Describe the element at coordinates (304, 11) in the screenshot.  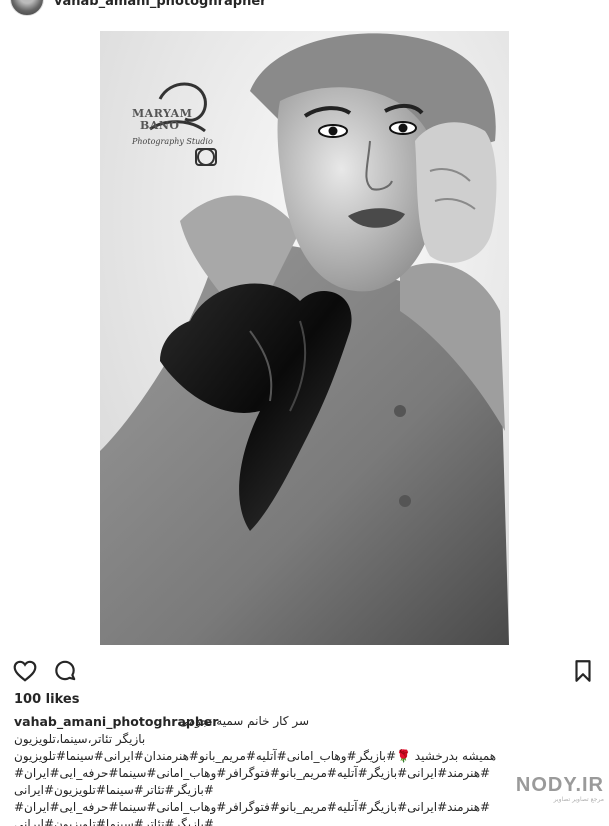
I see `post-header: vahab_amani_photoghrapher` at that location.